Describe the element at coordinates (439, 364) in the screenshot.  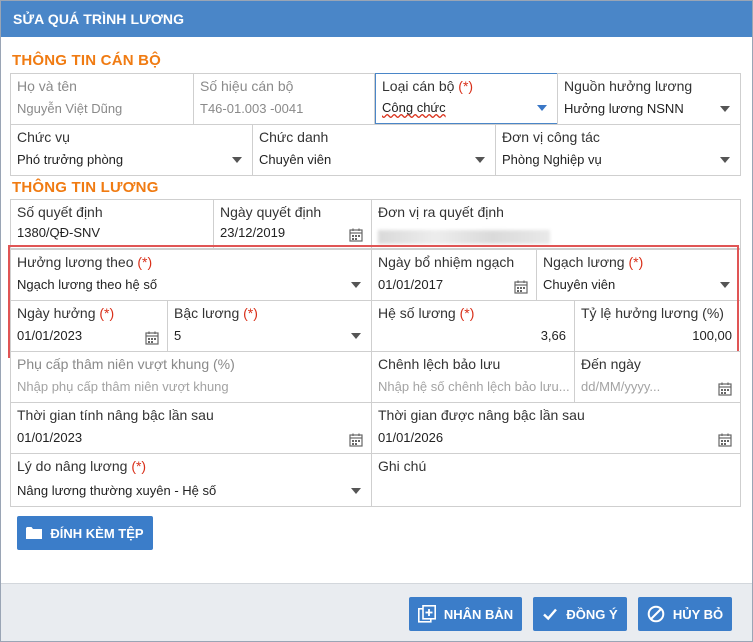
I see `reserve-difference-label: Chênh lệch bảo lưu` at that location.